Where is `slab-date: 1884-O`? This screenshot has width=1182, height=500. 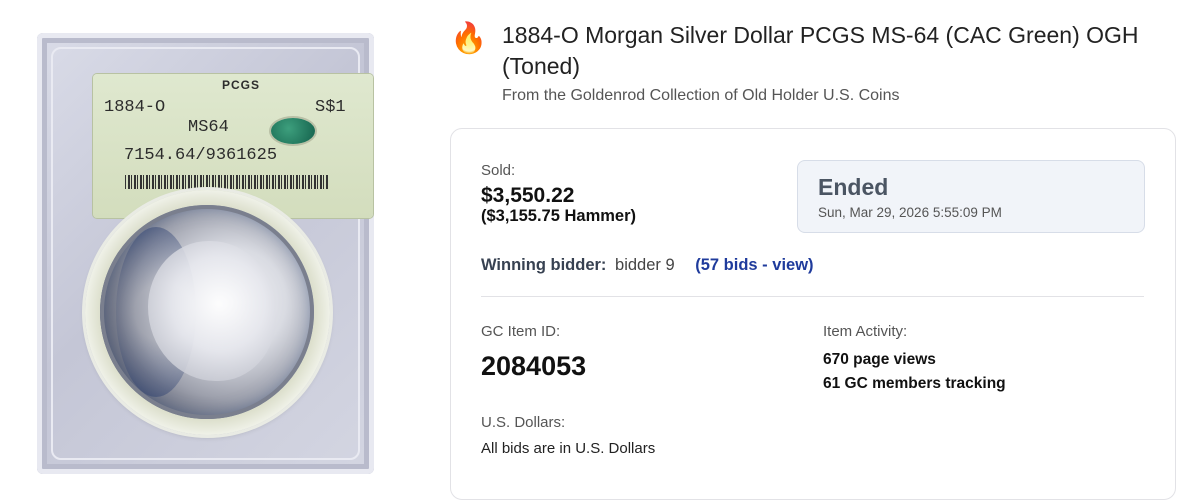
slab-date: 1884-O is located at coordinates (135, 107).